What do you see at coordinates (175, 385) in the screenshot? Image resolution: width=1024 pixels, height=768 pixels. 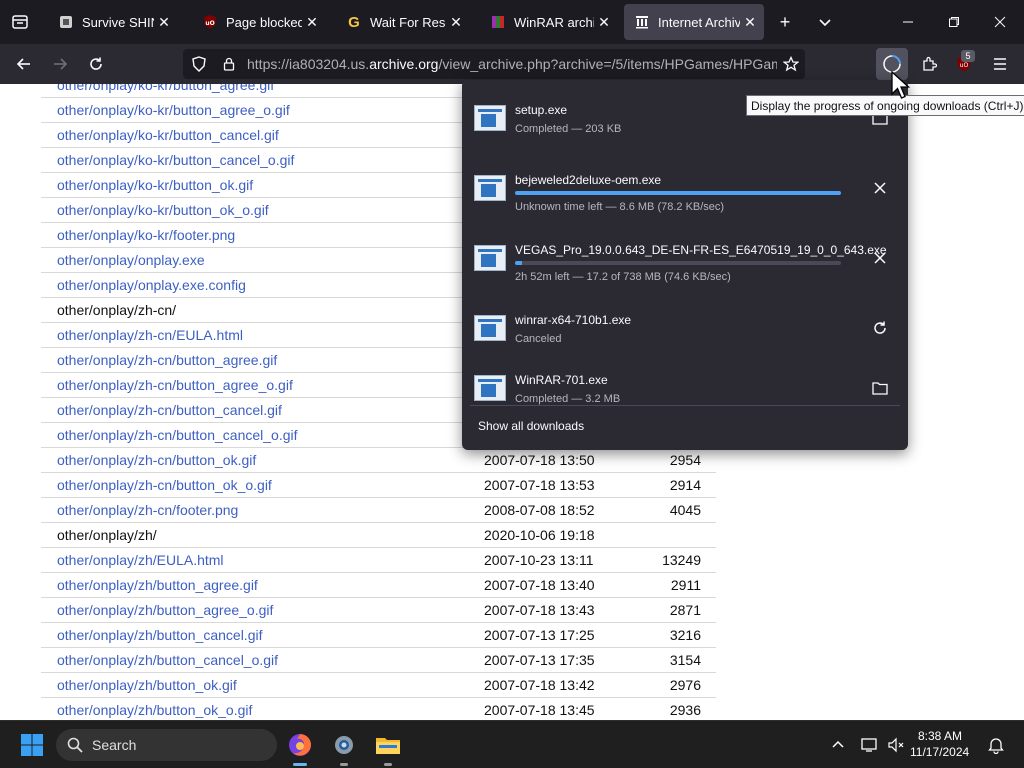 I see `file-link: other/onplay/zh-cn/button_agree_o.gif` at bounding box center [175, 385].